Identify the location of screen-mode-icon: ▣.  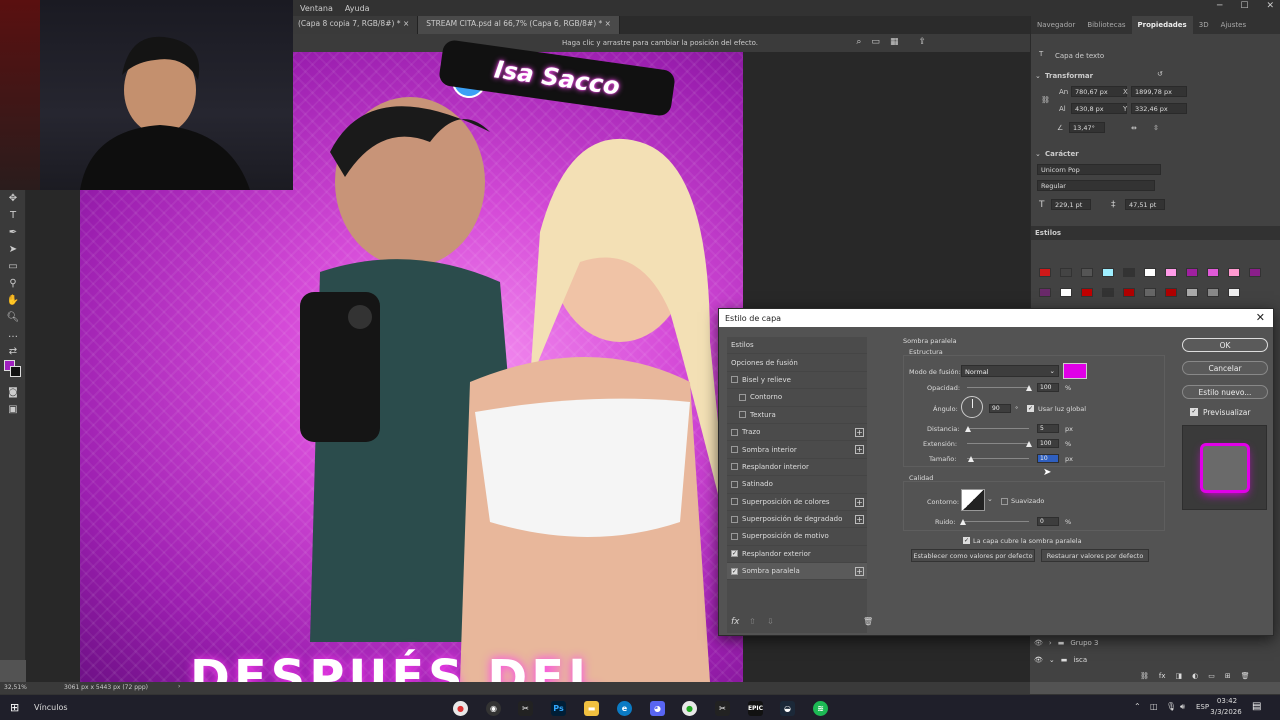
(13, 409).